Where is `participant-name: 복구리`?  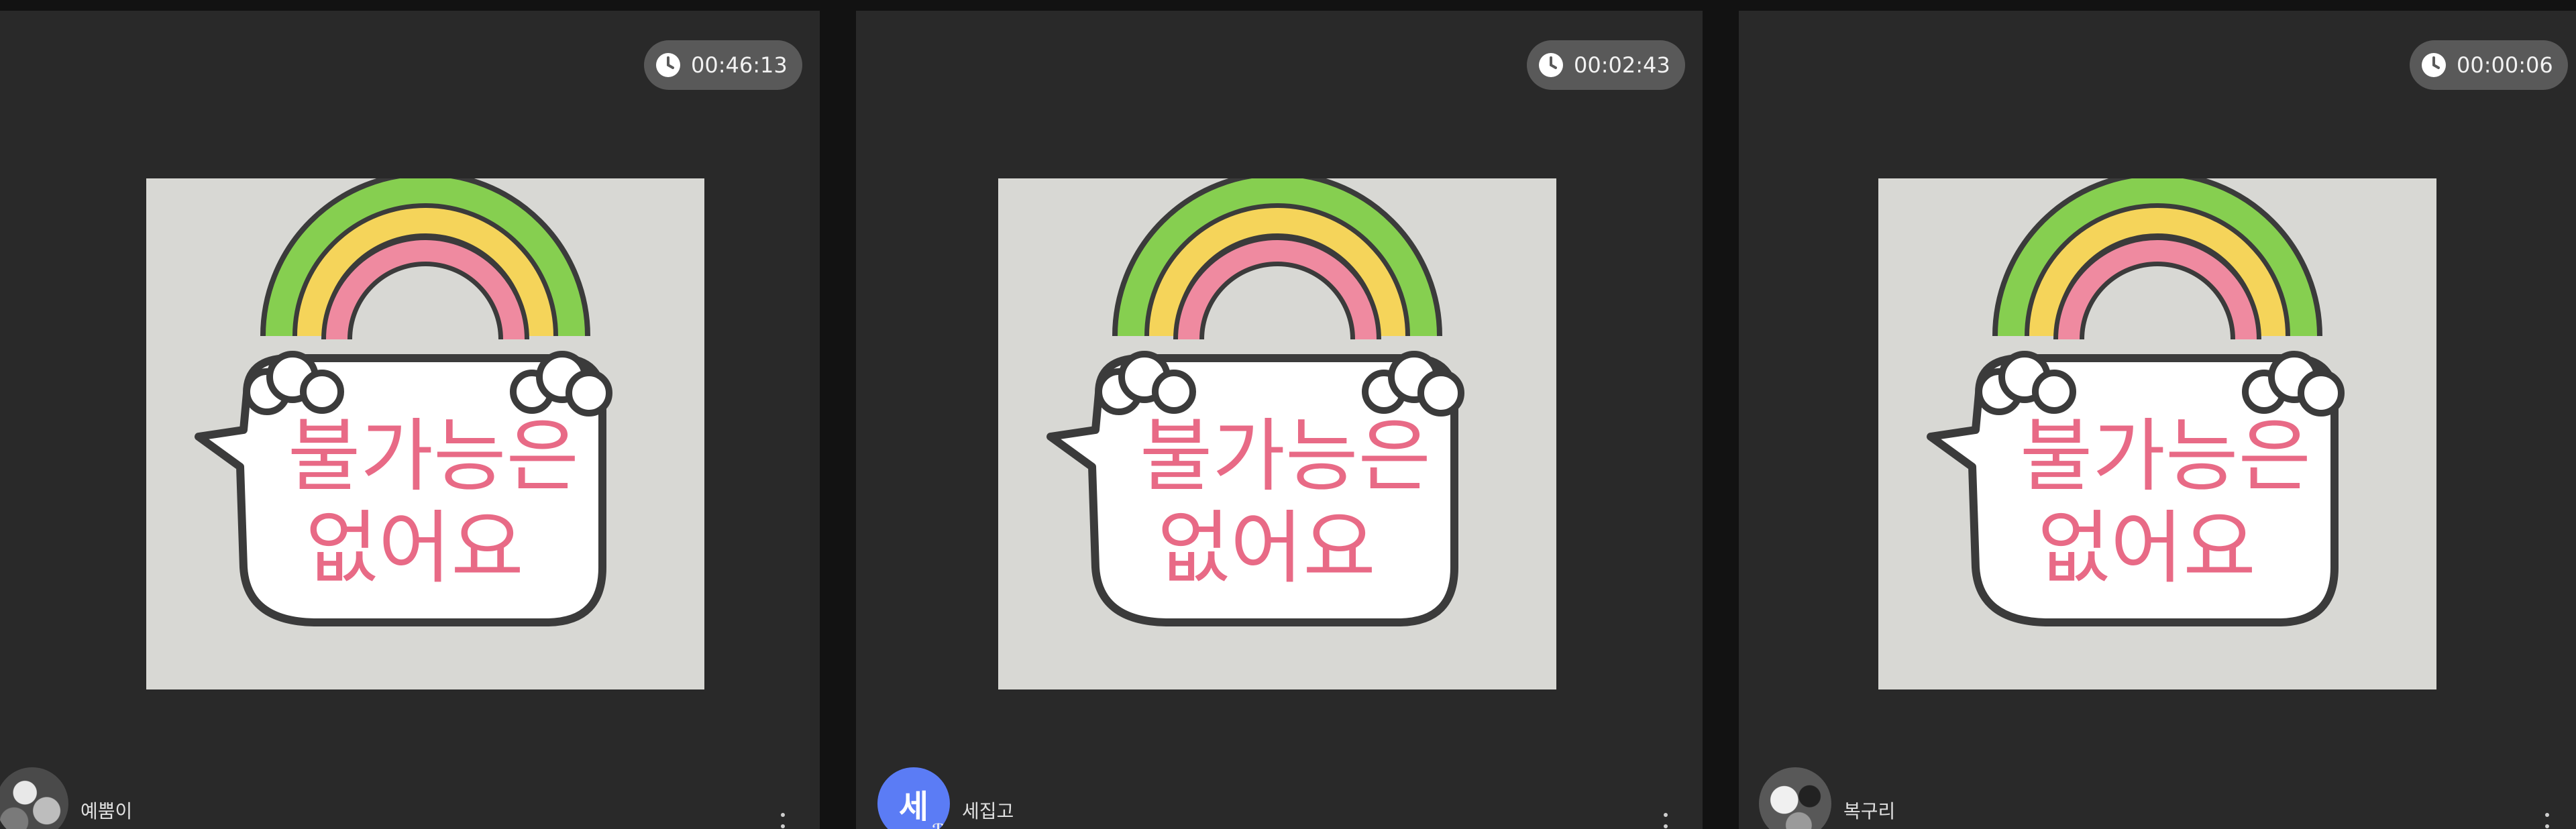 participant-name: 복구리 is located at coordinates (1869, 811).